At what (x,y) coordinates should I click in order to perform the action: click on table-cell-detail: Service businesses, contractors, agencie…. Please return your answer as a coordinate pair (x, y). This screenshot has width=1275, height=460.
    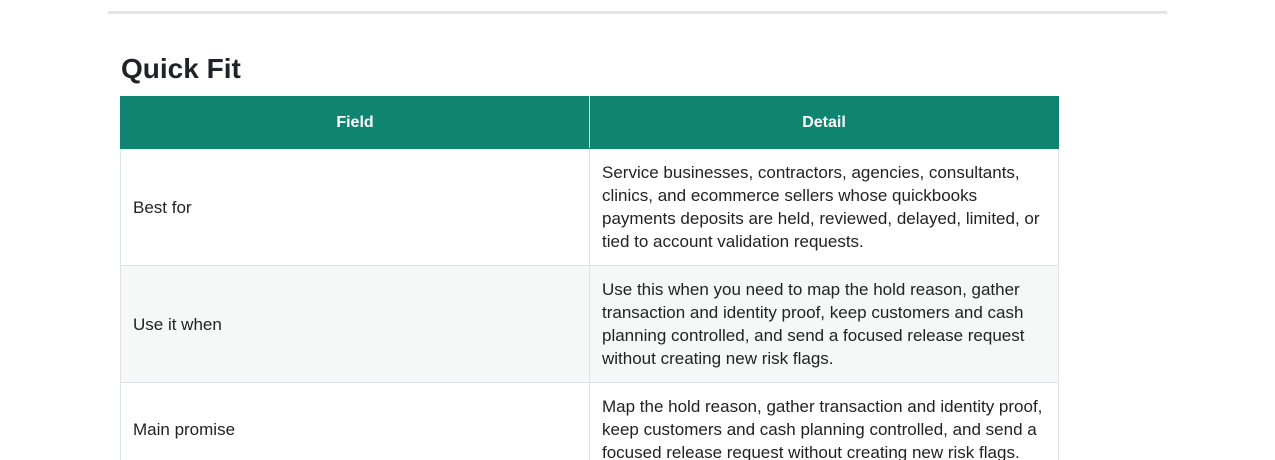
    Looking at the image, I should click on (824, 207).